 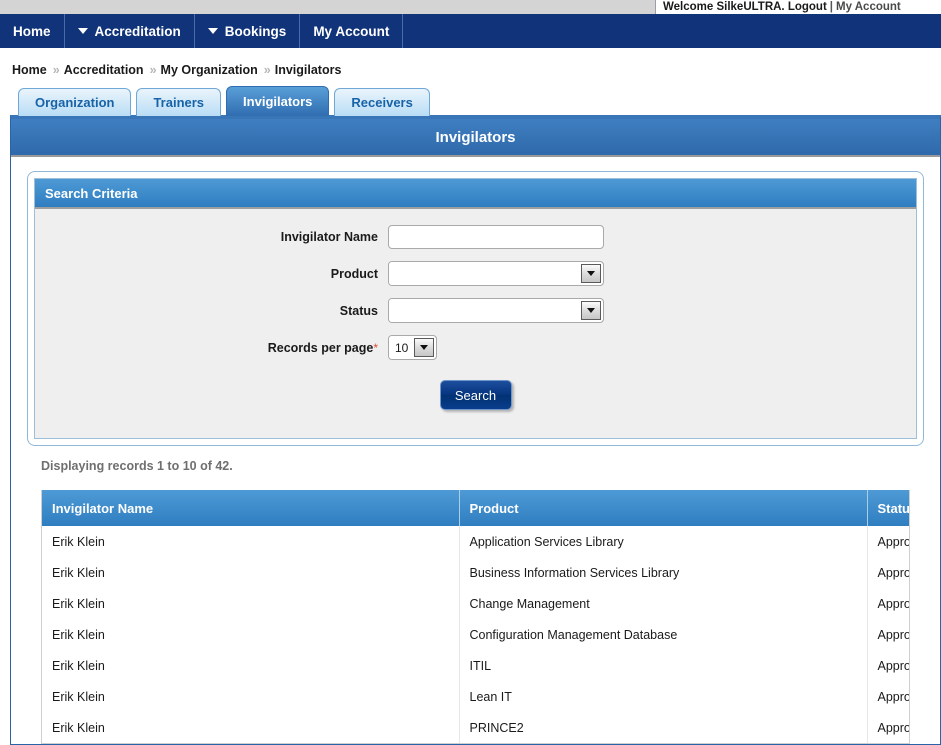 I want to click on table-row: Erik Klein PRINCE2 Approved, so click(x=475, y=727).